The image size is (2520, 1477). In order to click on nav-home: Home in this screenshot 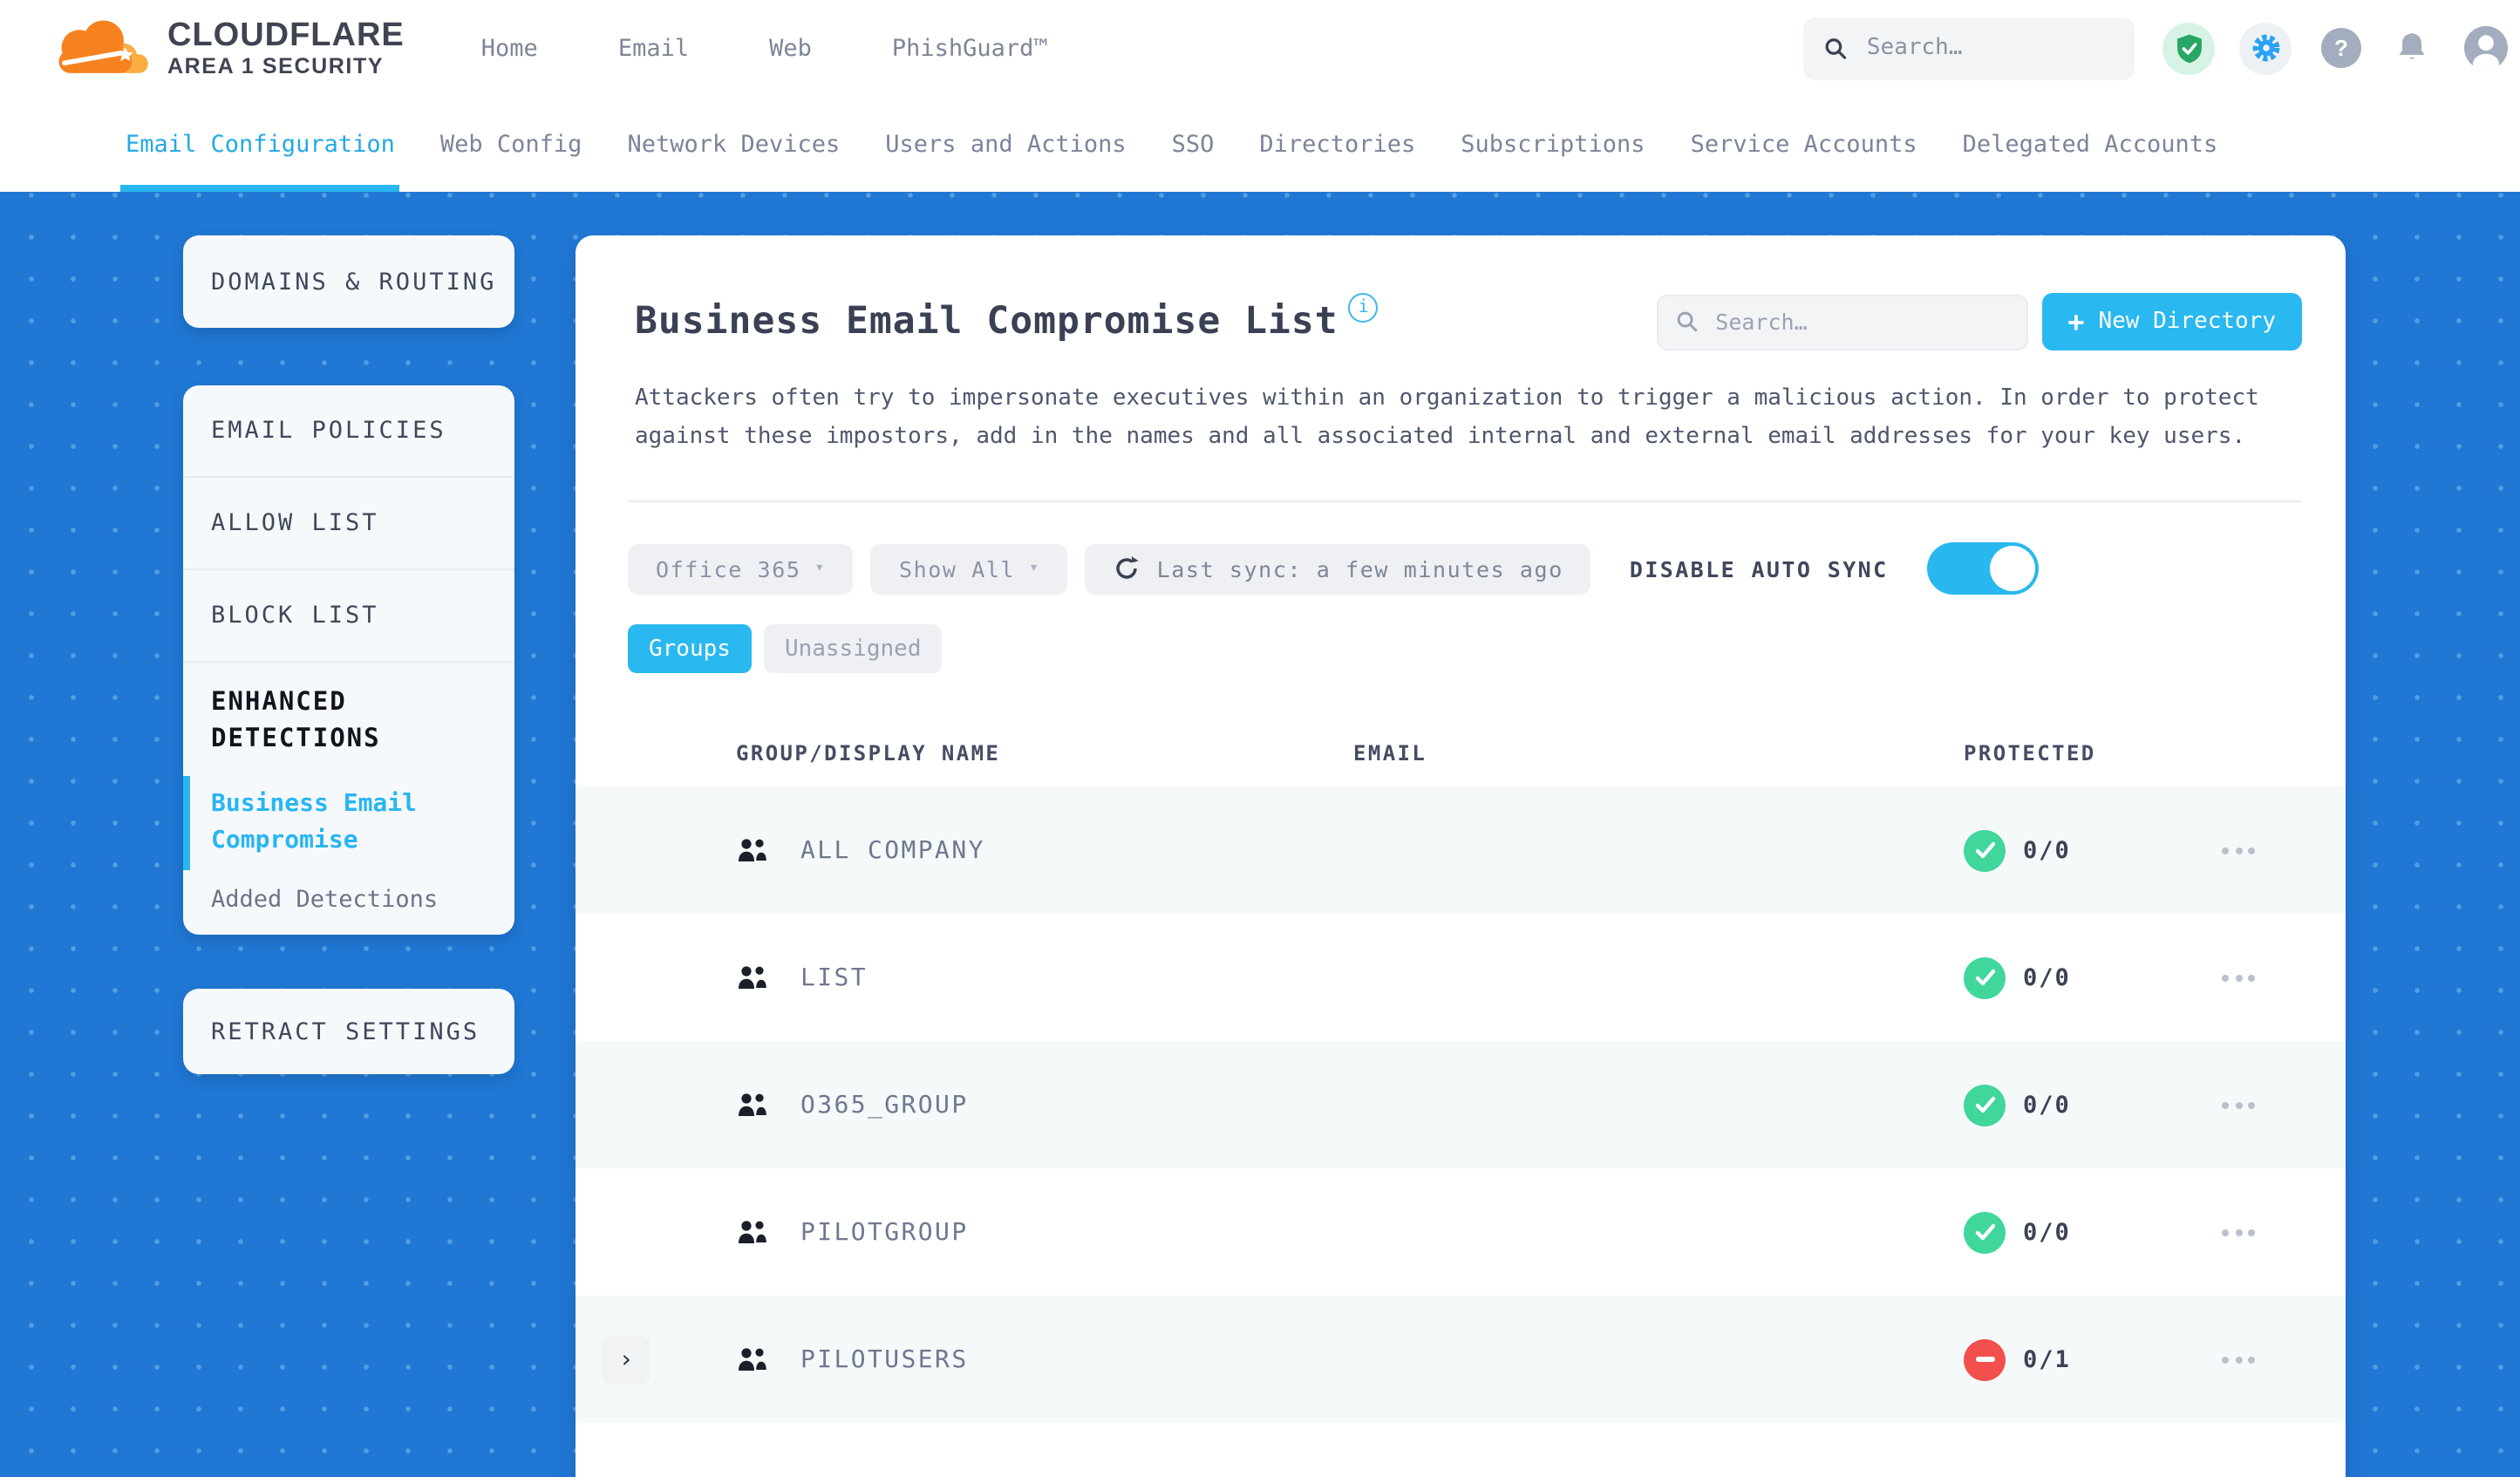, I will do `click(509, 48)`.